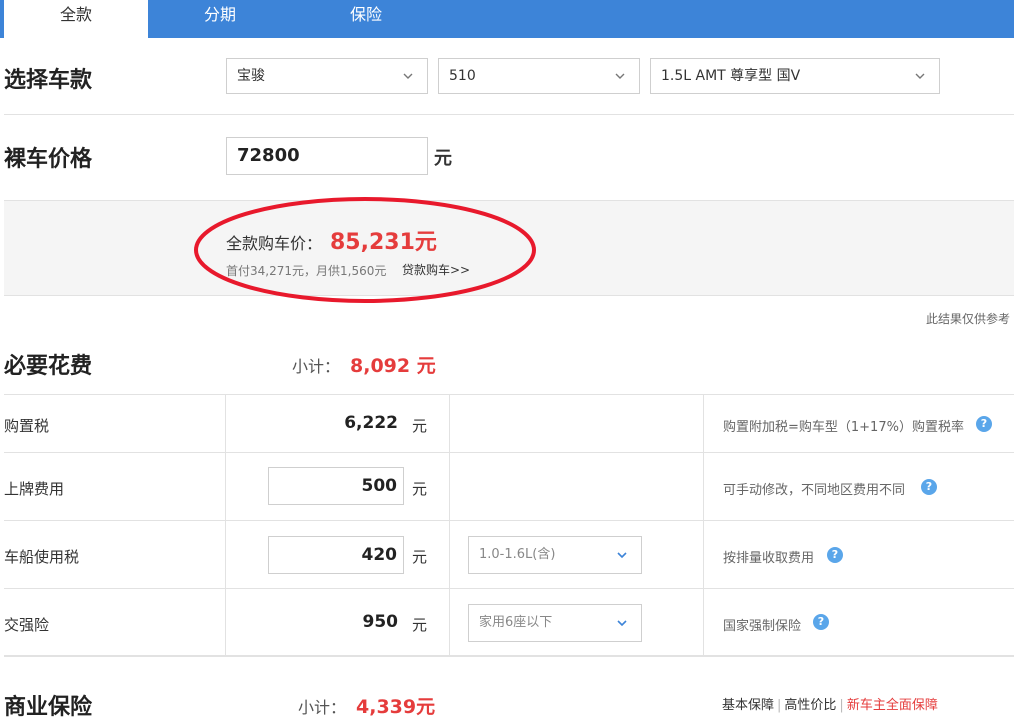 The image size is (1014, 723). What do you see at coordinates (748, 705) in the screenshot?
I see `plan-basic-link: 基本保障` at bounding box center [748, 705].